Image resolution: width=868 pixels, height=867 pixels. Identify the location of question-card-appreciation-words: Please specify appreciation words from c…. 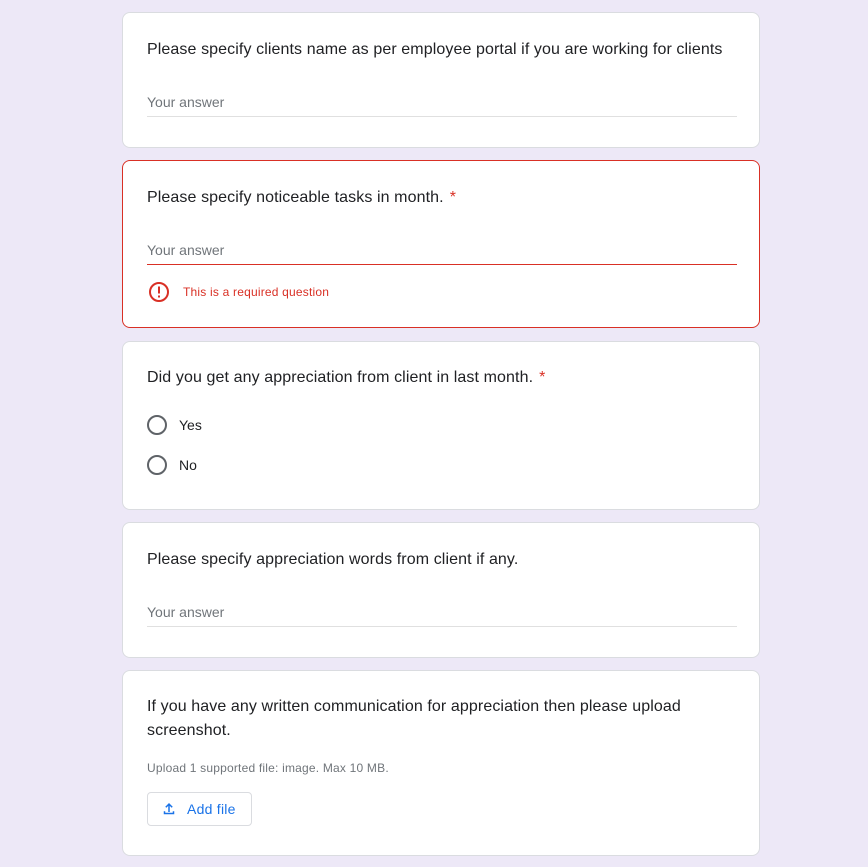
(441, 590).